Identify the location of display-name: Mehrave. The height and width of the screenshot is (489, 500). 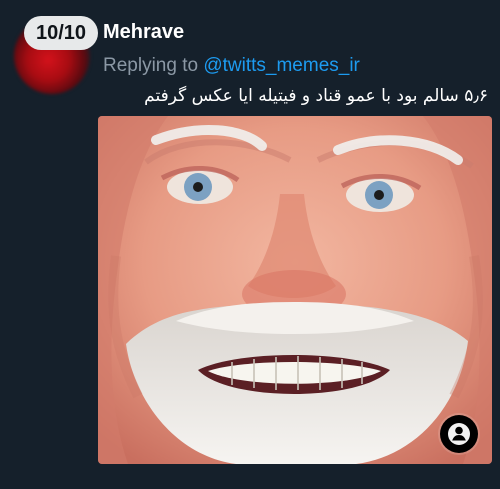
(143, 32).